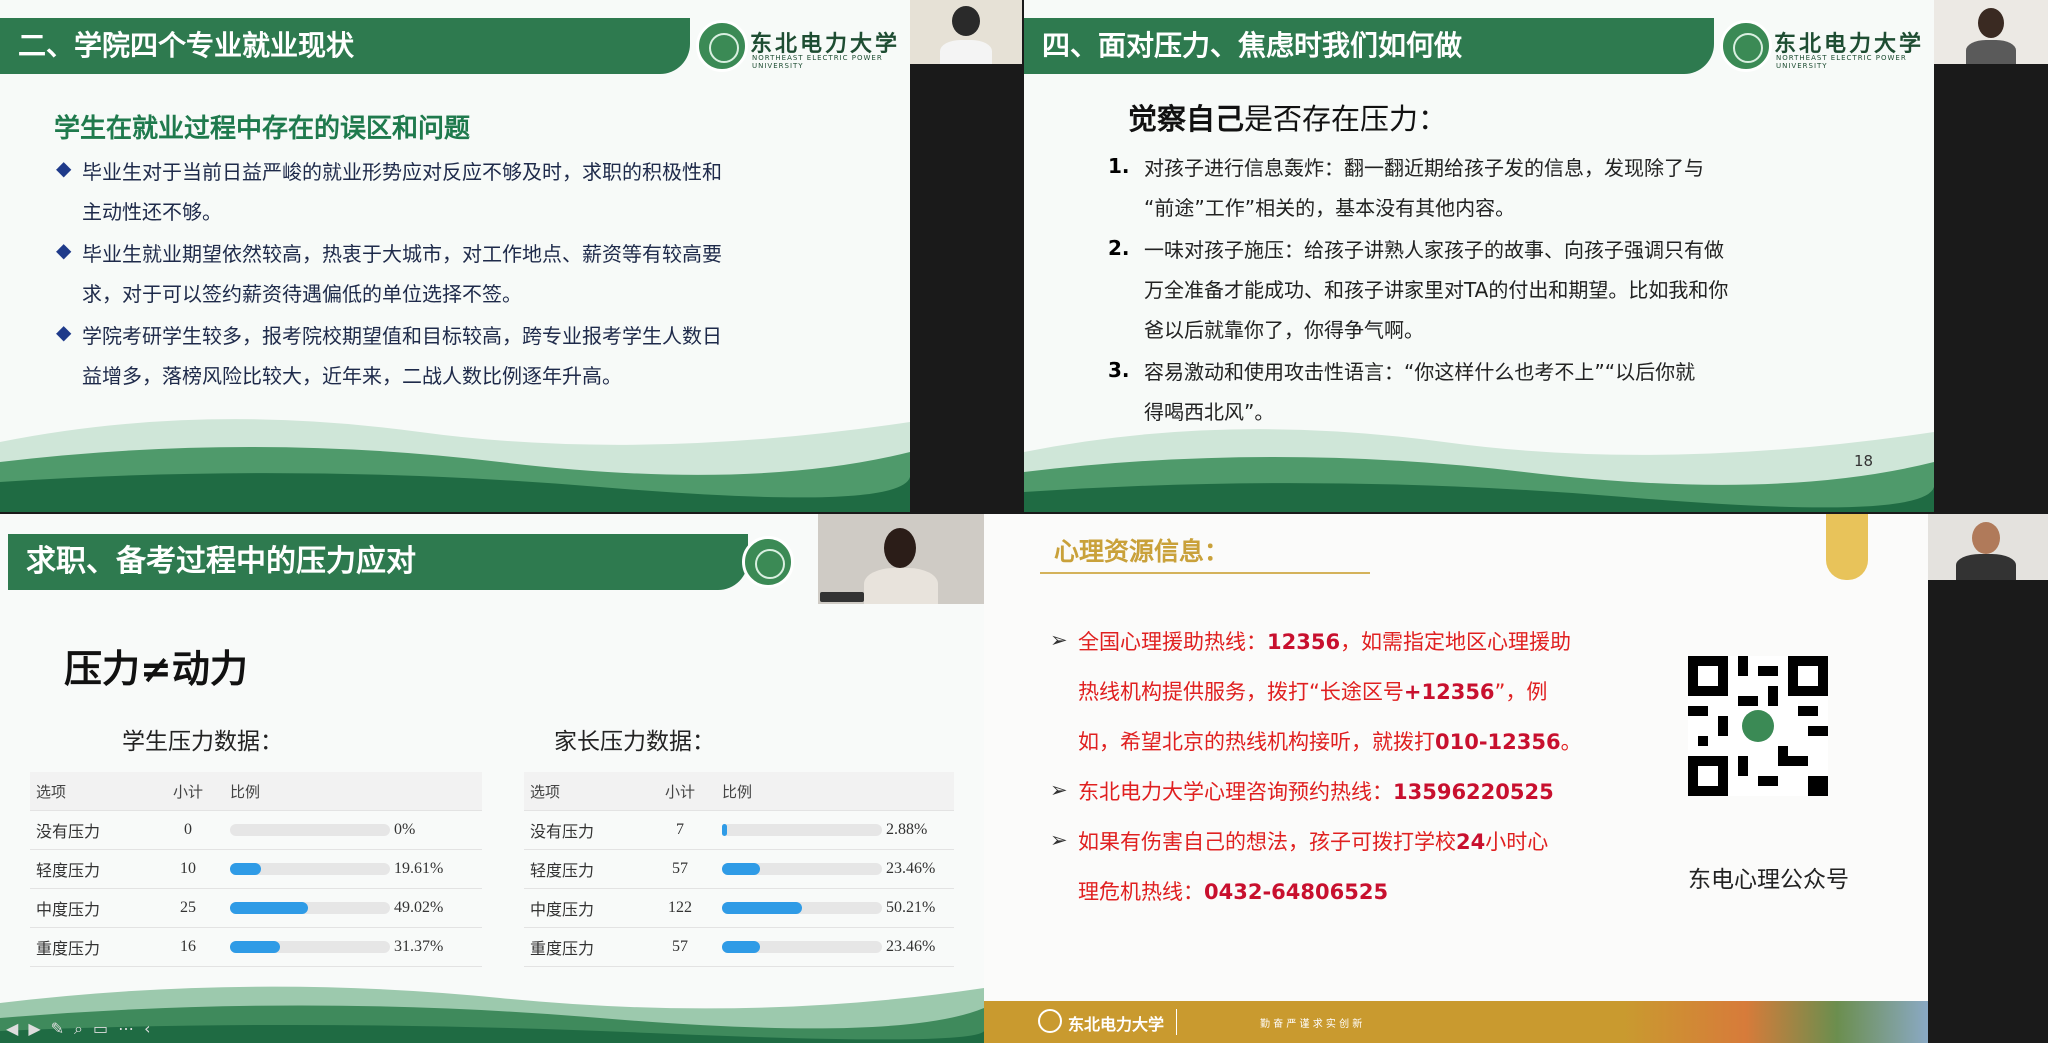 This screenshot has height=1043, width=2048. What do you see at coordinates (584, 830) in the screenshot?
I see `option-cell: 没有压力` at bounding box center [584, 830].